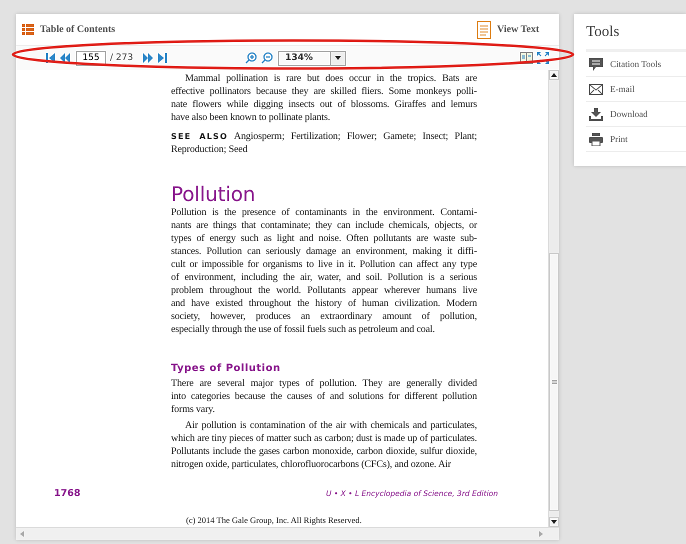 The height and width of the screenshot is (544, 686). I want to click on see-also-paragraph: SEE ALSO Angiosperm; Fertilization; Flower; Gamete; Insect; Plant; Reproduction; Seed, so click(324, 143).